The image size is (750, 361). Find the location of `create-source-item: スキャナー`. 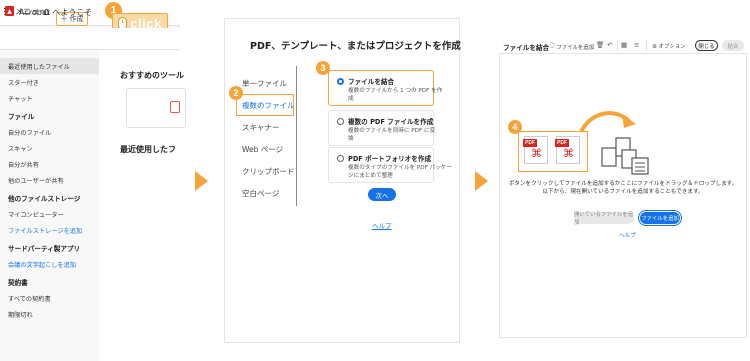

create-source-item: スキャナー is located at coordinates (263, 127).